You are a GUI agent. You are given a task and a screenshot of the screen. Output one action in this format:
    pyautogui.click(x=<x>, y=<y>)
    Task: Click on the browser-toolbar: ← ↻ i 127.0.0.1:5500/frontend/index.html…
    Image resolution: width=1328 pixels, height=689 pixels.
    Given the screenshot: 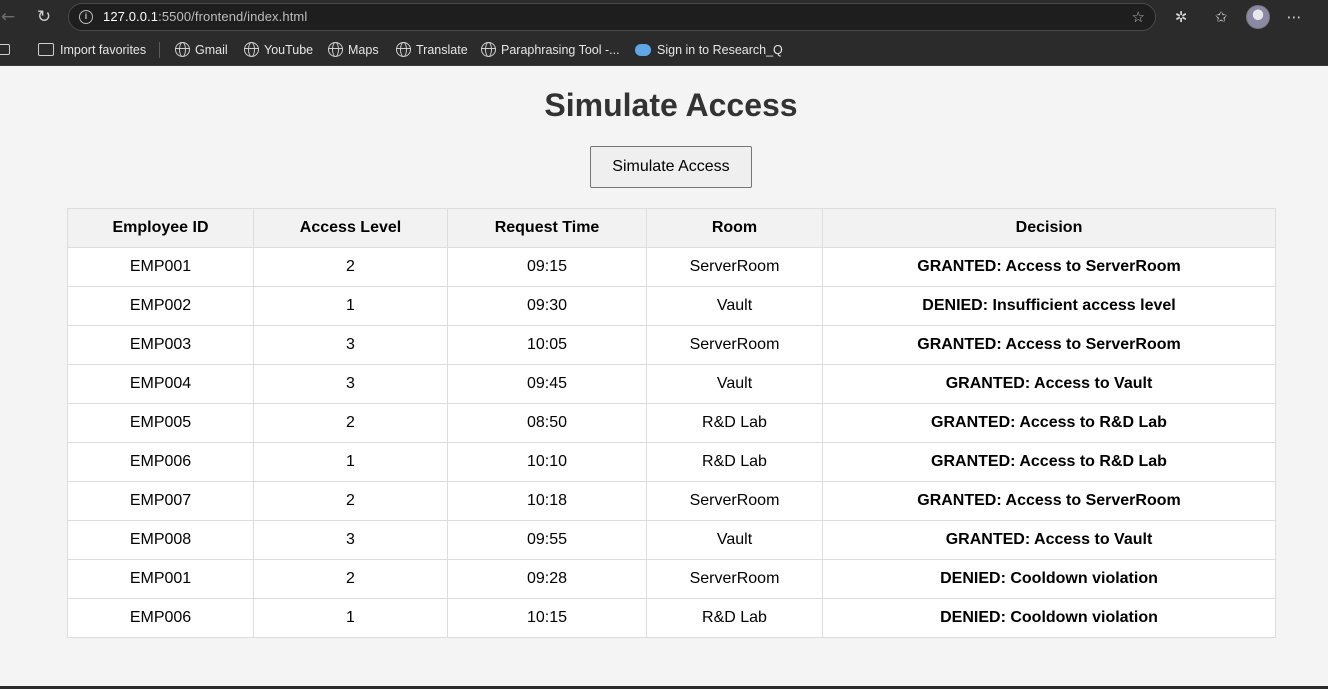 What is the action you would take?
    pyautogui.click(x=664, y=17)
    